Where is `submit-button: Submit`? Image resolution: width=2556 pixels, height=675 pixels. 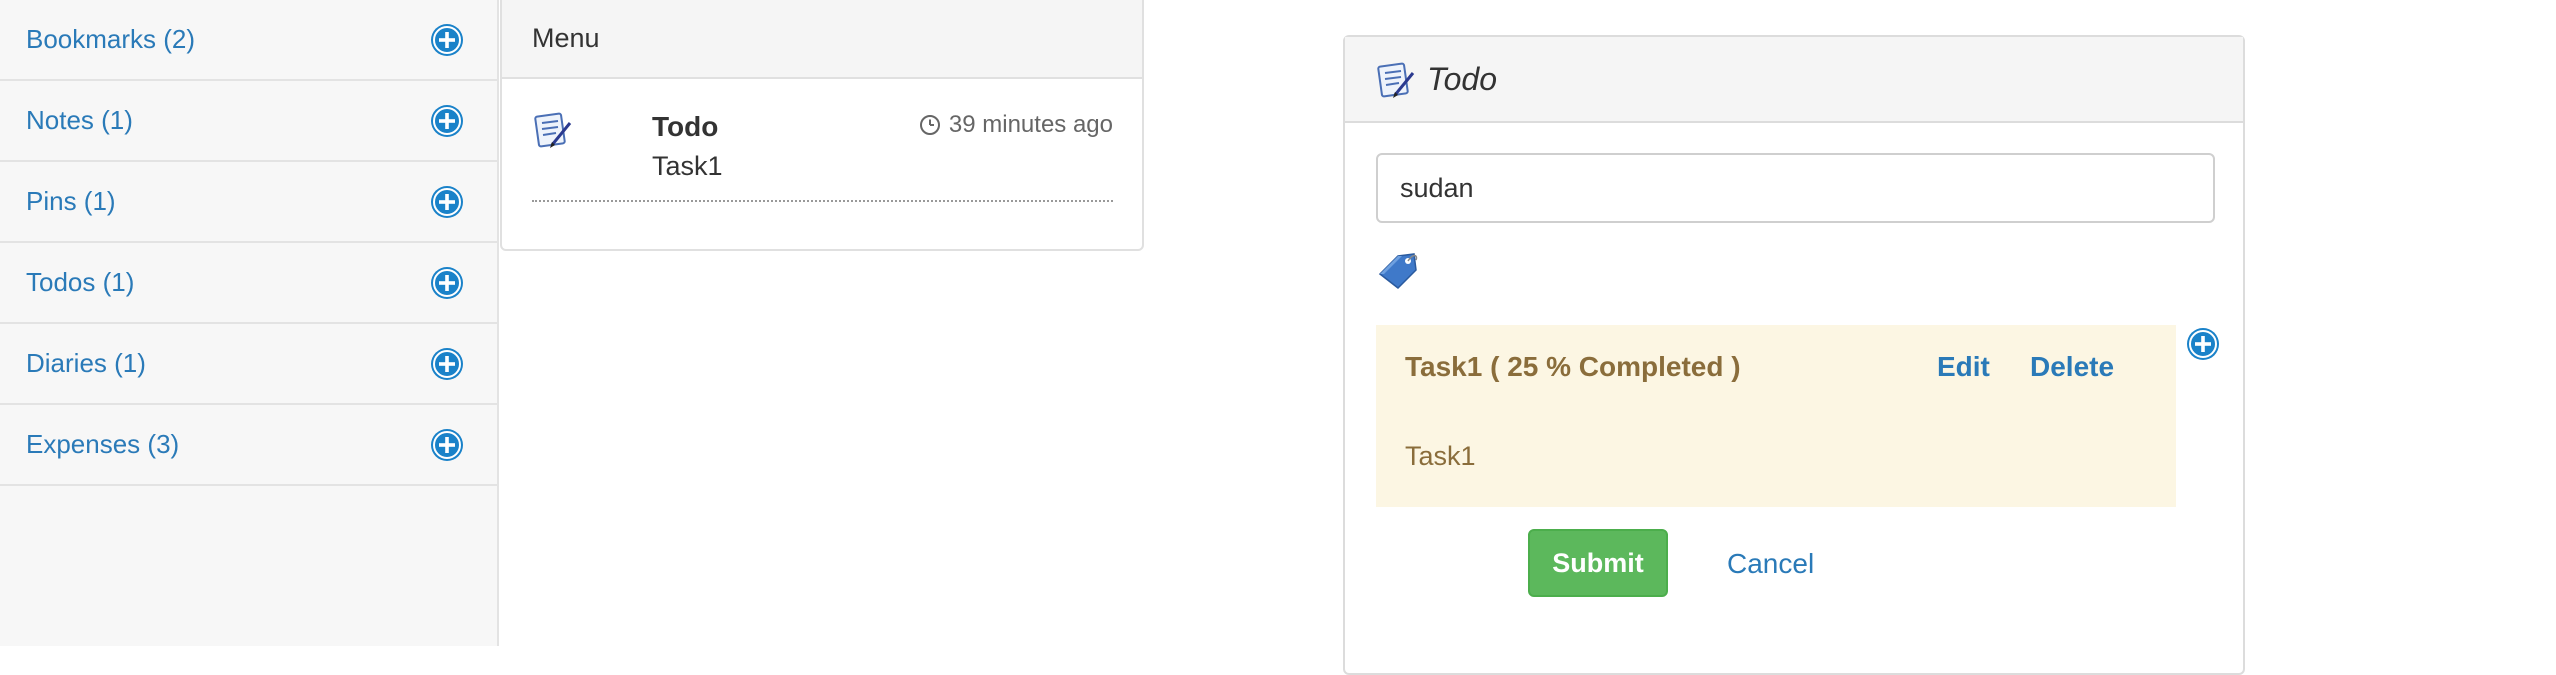 submit-button: Submit is located at coordinates (1598, 563).